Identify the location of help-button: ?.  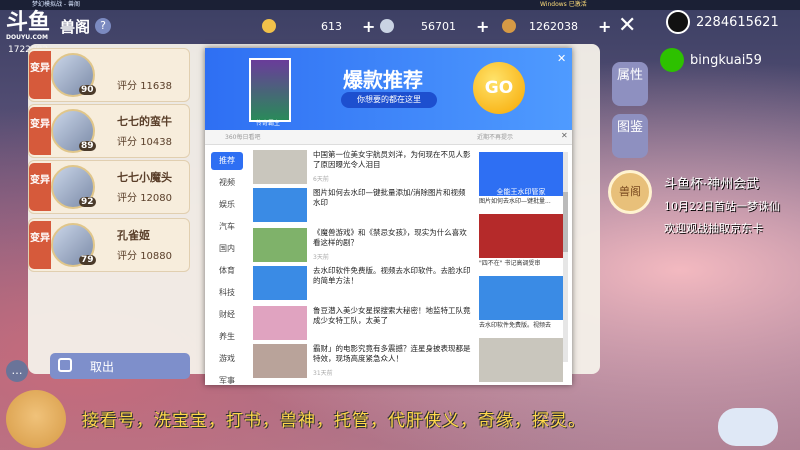
(103, 26).